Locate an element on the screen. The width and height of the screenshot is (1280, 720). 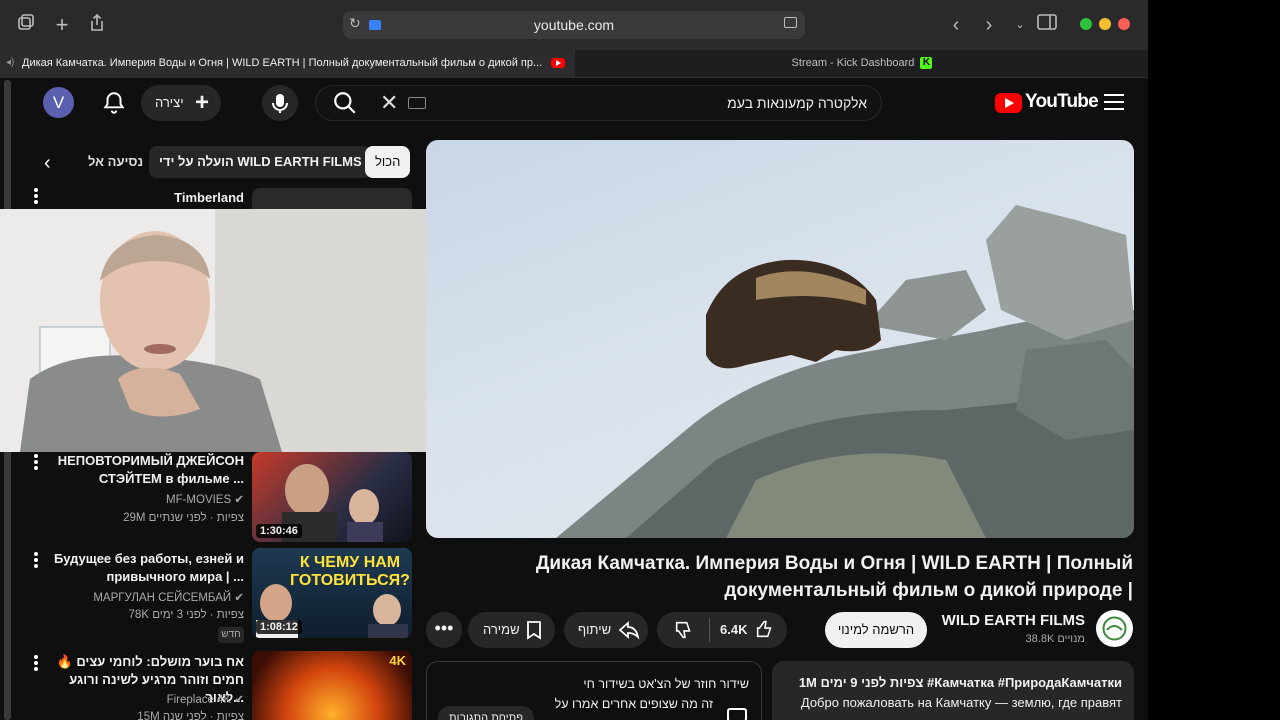
back-icon: ‹ is located at coordinates (956, 25).